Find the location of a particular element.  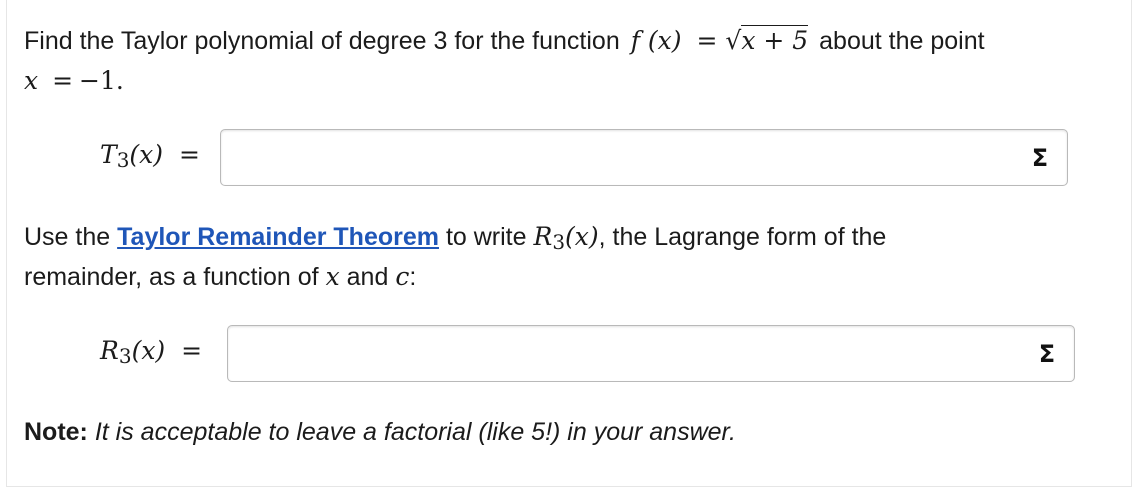

var-c: c is located at coordinates (402, 276).